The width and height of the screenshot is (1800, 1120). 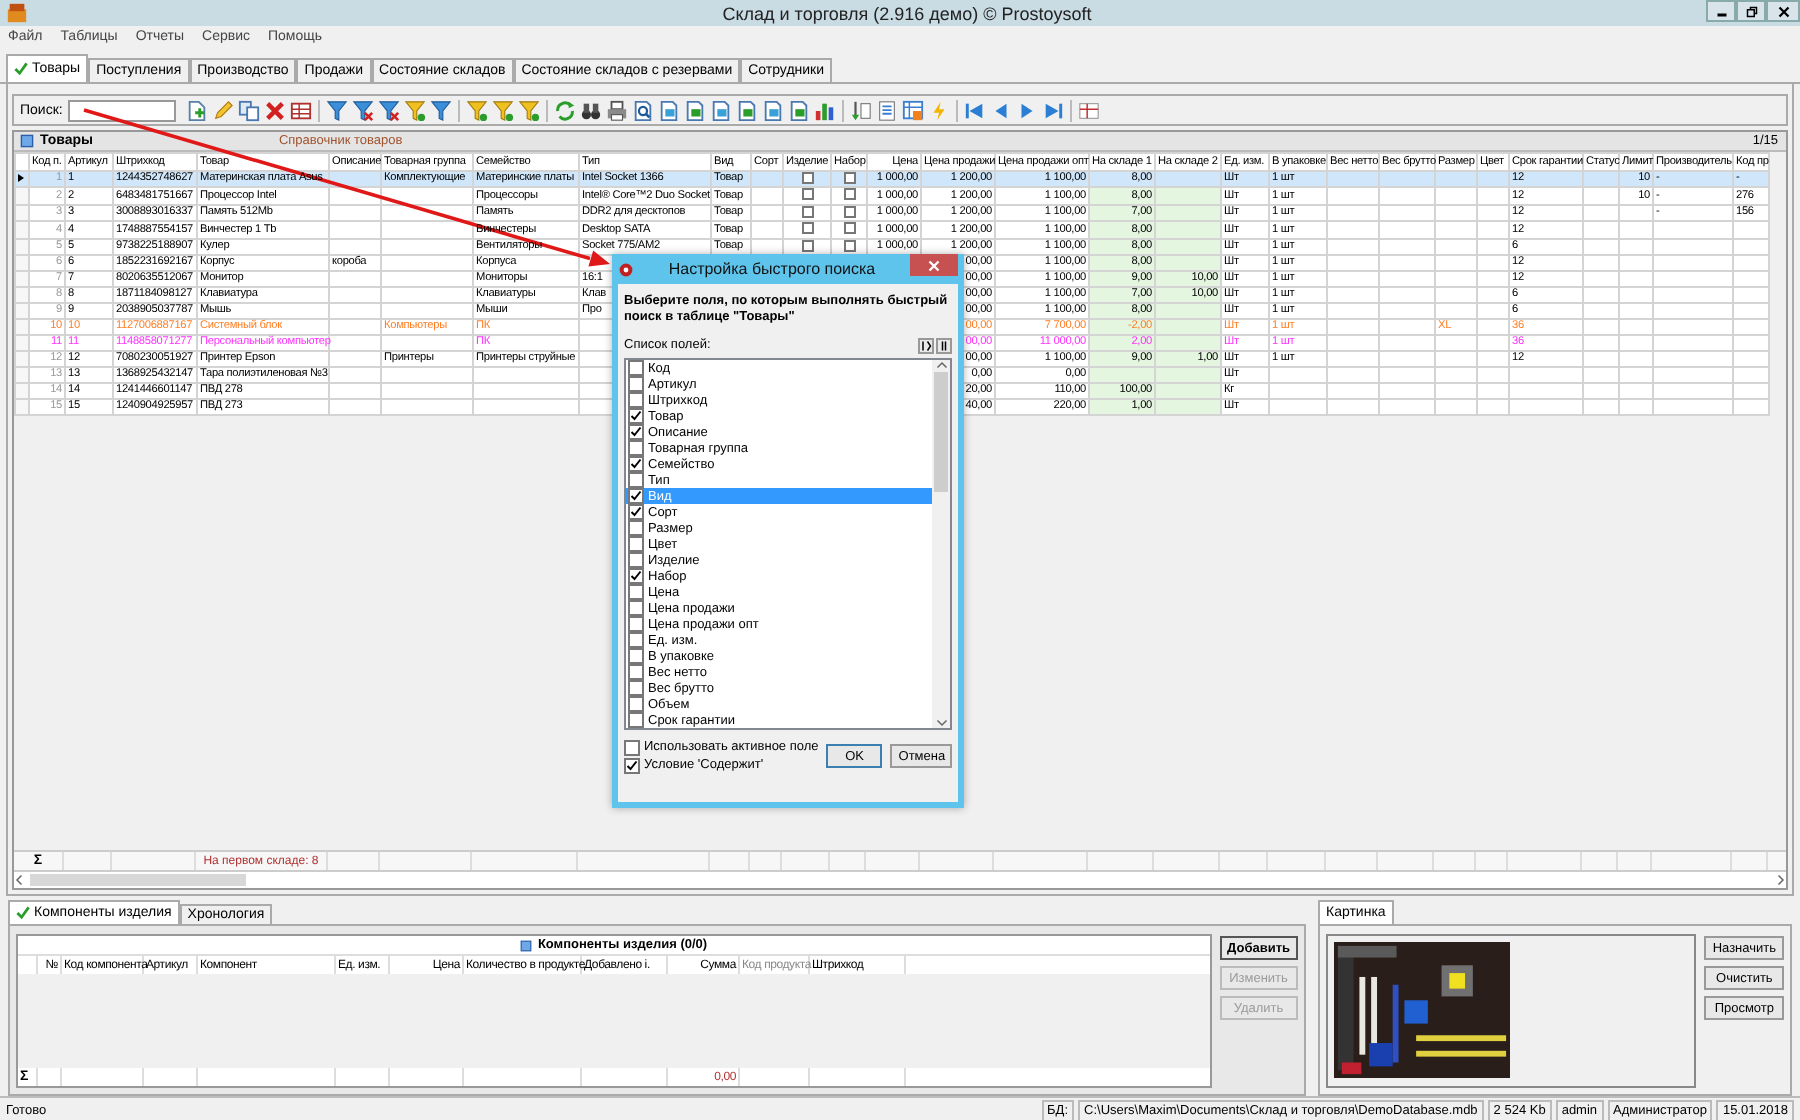 I want to click on preview-icon, so click(x=643, y=110).